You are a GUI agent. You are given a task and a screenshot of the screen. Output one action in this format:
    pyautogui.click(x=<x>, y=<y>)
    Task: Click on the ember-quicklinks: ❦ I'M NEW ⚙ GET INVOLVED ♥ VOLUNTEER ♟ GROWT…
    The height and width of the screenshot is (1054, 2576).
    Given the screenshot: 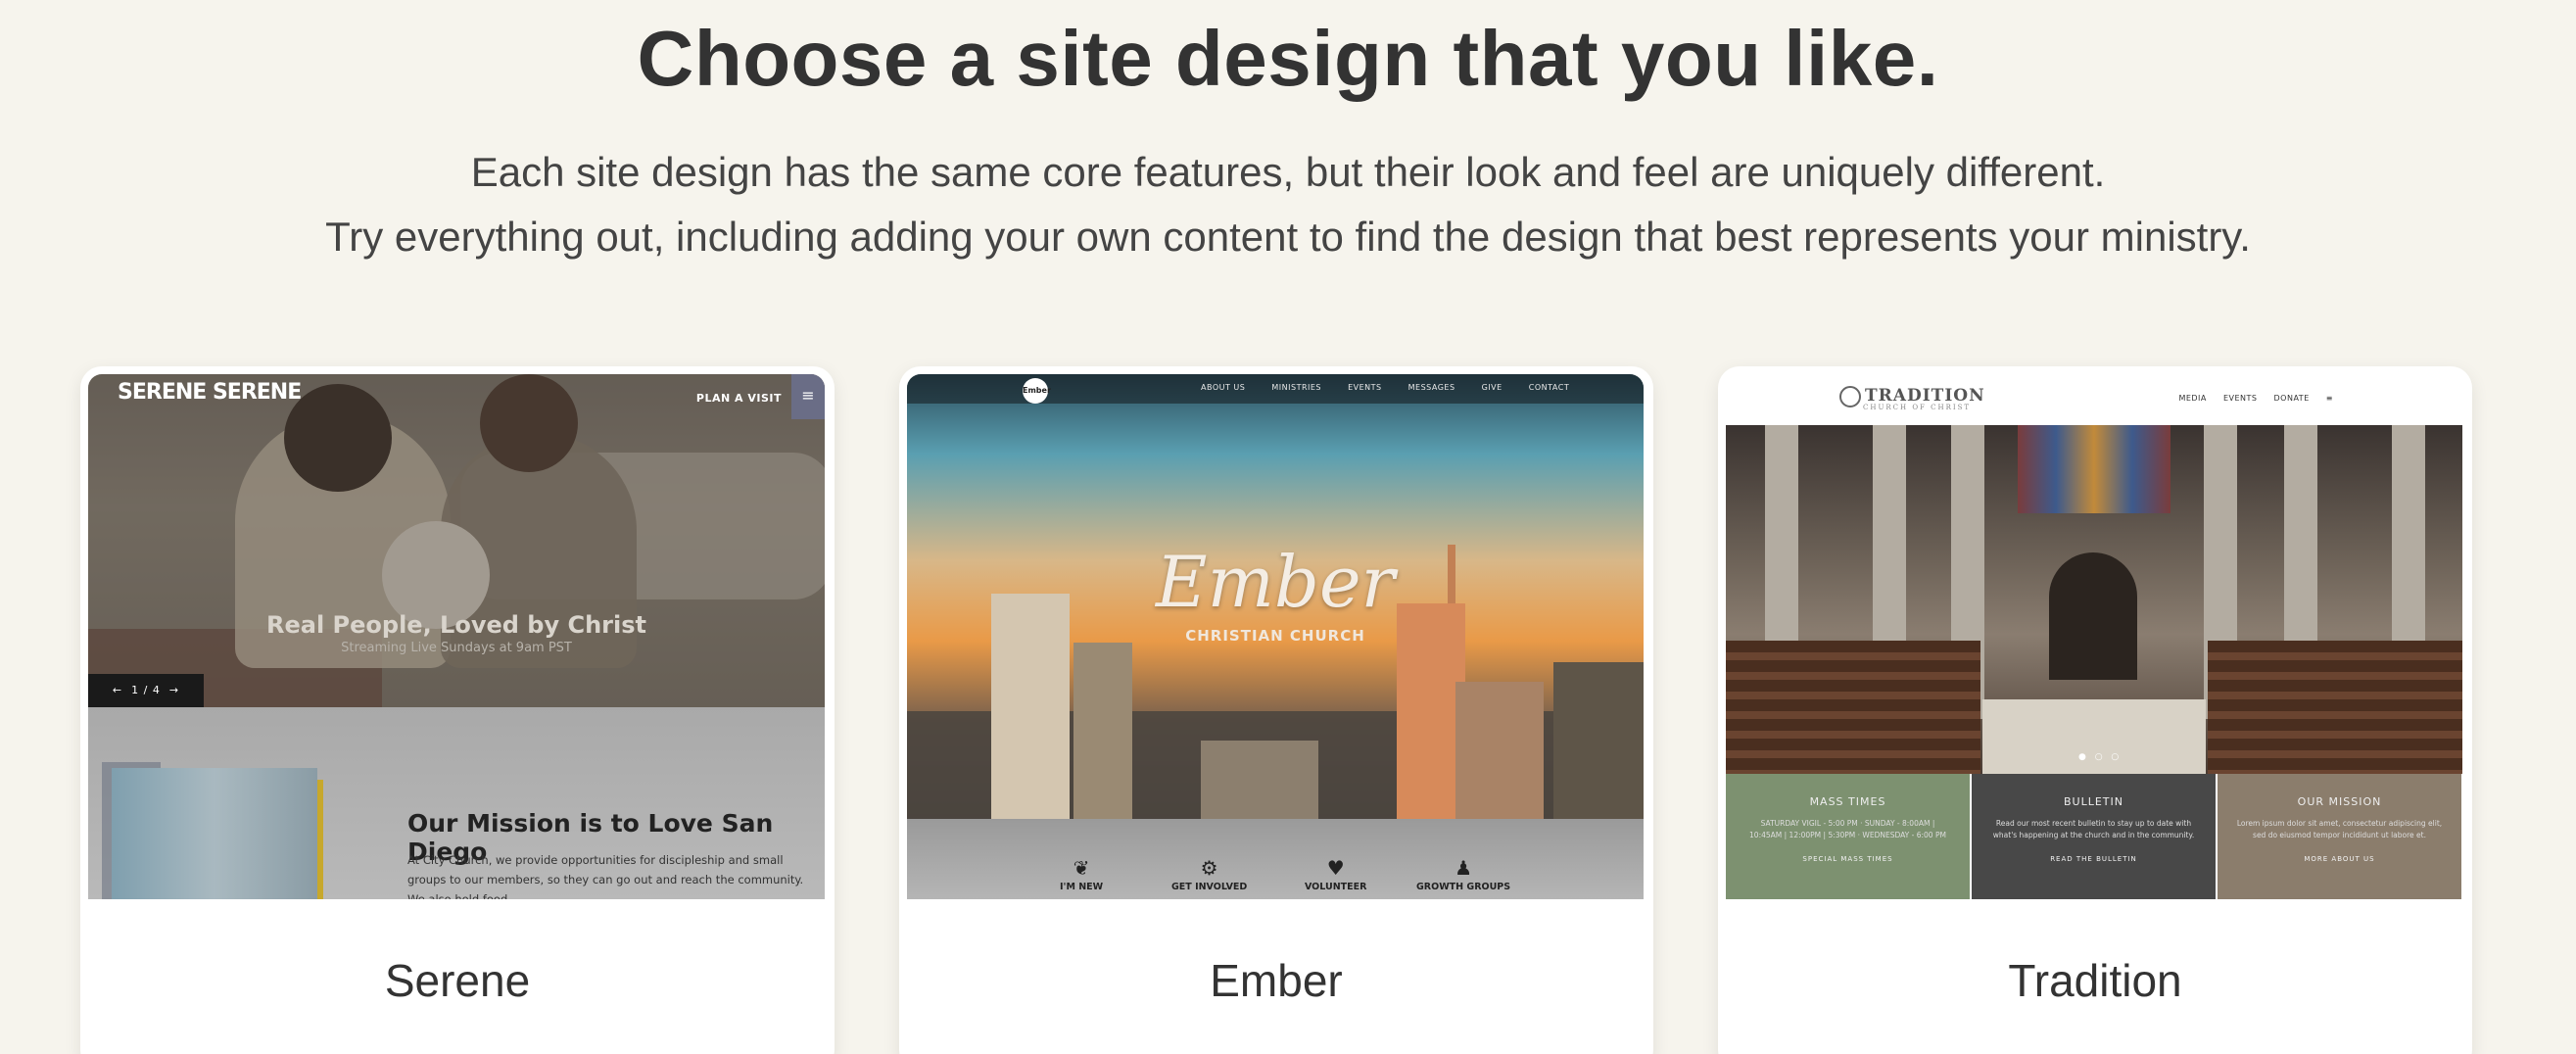 What is the action you would take?
    pyautogui.click(x=1275, y=859)
    